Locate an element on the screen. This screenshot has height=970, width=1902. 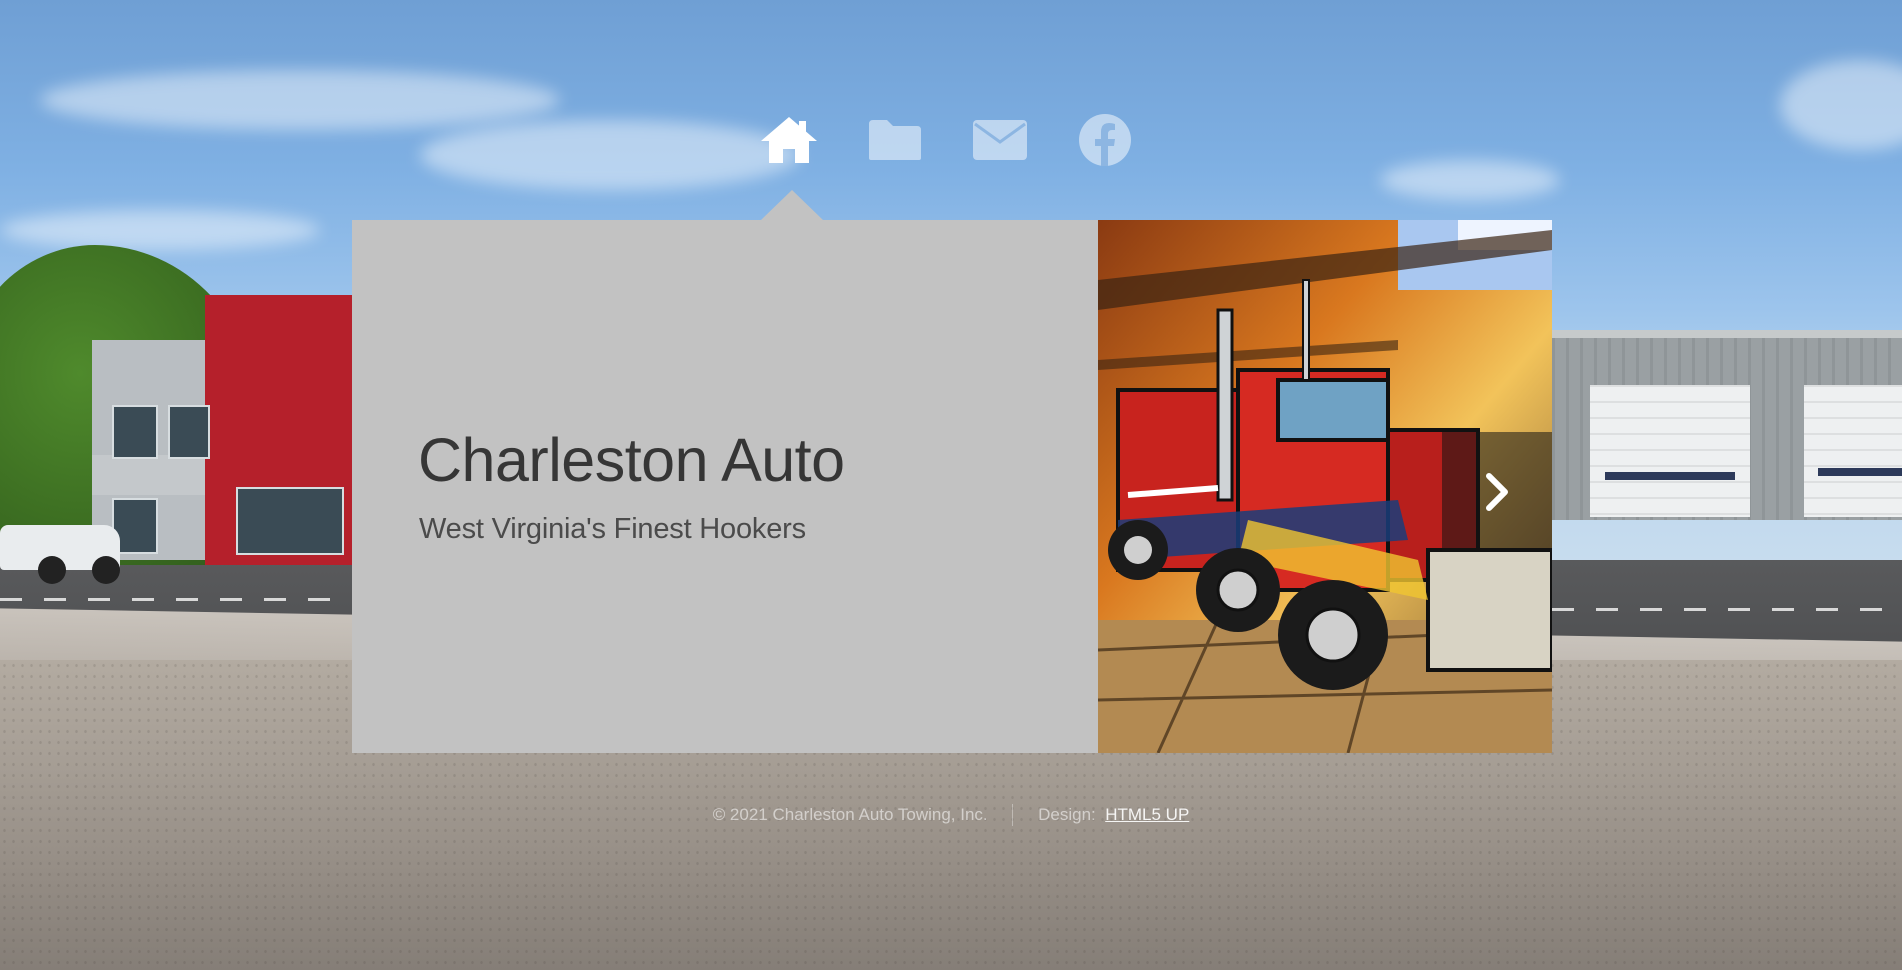
design-credit-link: HTML5 UP is located at coordinates (1147, 814).